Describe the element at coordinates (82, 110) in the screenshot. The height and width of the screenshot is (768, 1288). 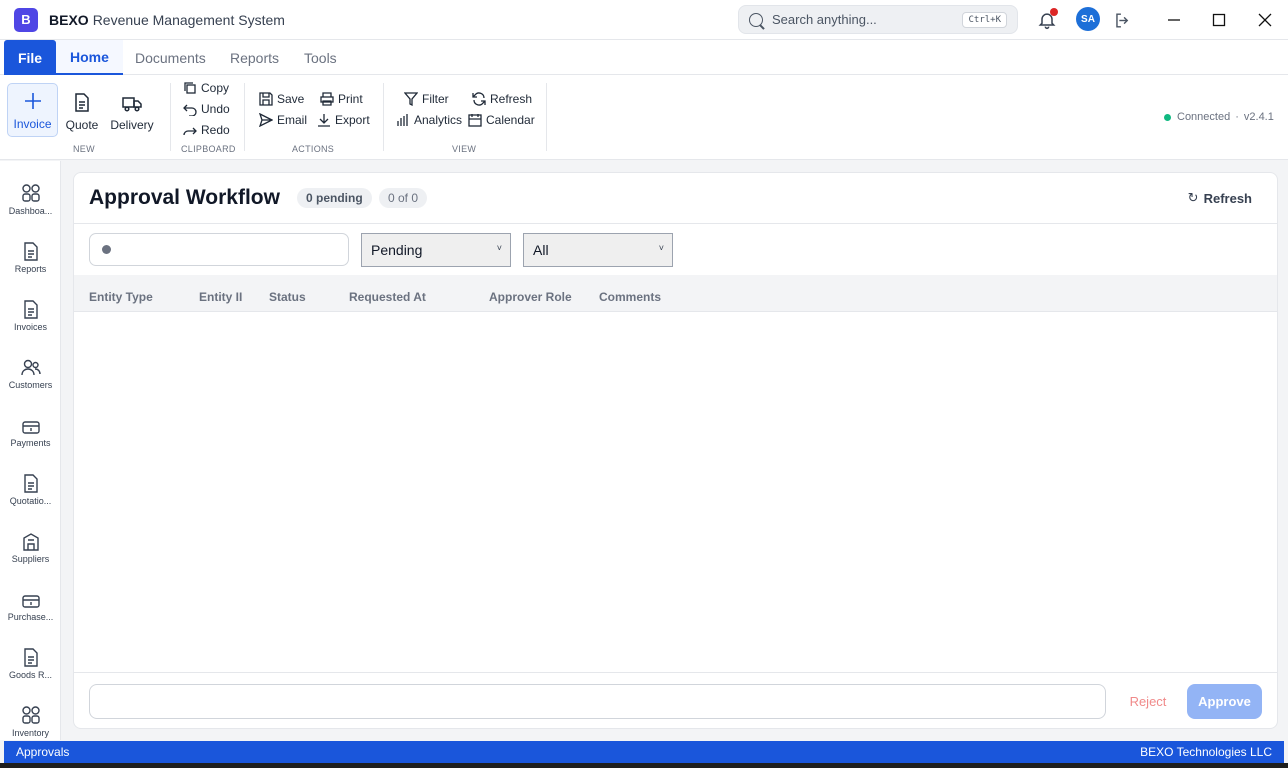
I see `new-quote-button: Quote` at that location.